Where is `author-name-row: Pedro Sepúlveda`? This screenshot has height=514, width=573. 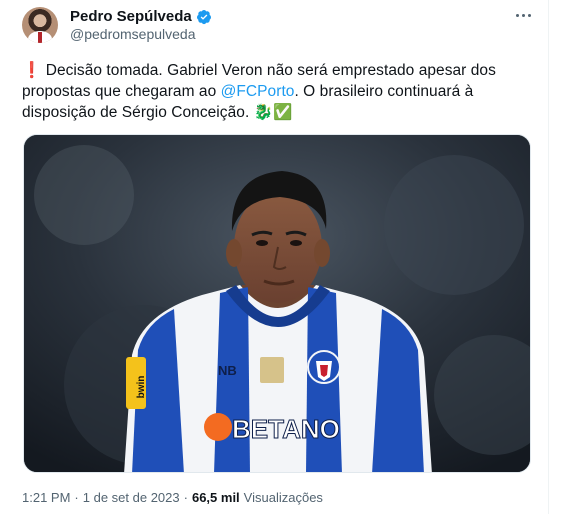 author-name-row: Pedro Sepúlveda is located at coordinates (141, 16).